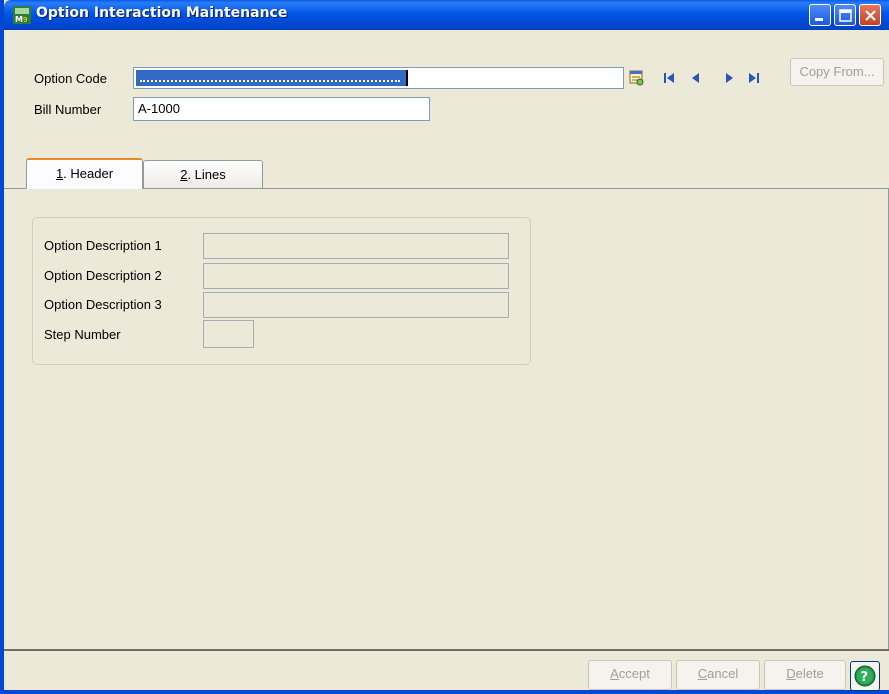  I want to click on lookup-icon, so click(637, 78).